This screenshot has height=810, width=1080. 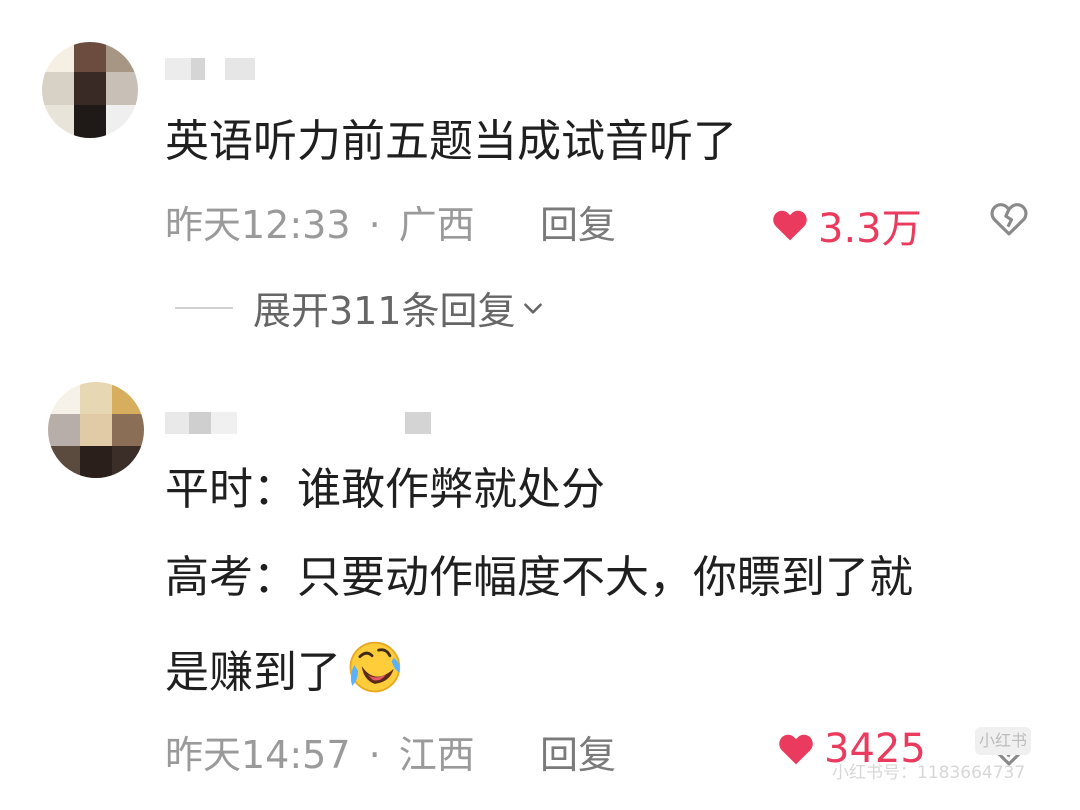 I want to click on comment-meta: 昨天14:57 · 江西, so click(x=320, y=751).